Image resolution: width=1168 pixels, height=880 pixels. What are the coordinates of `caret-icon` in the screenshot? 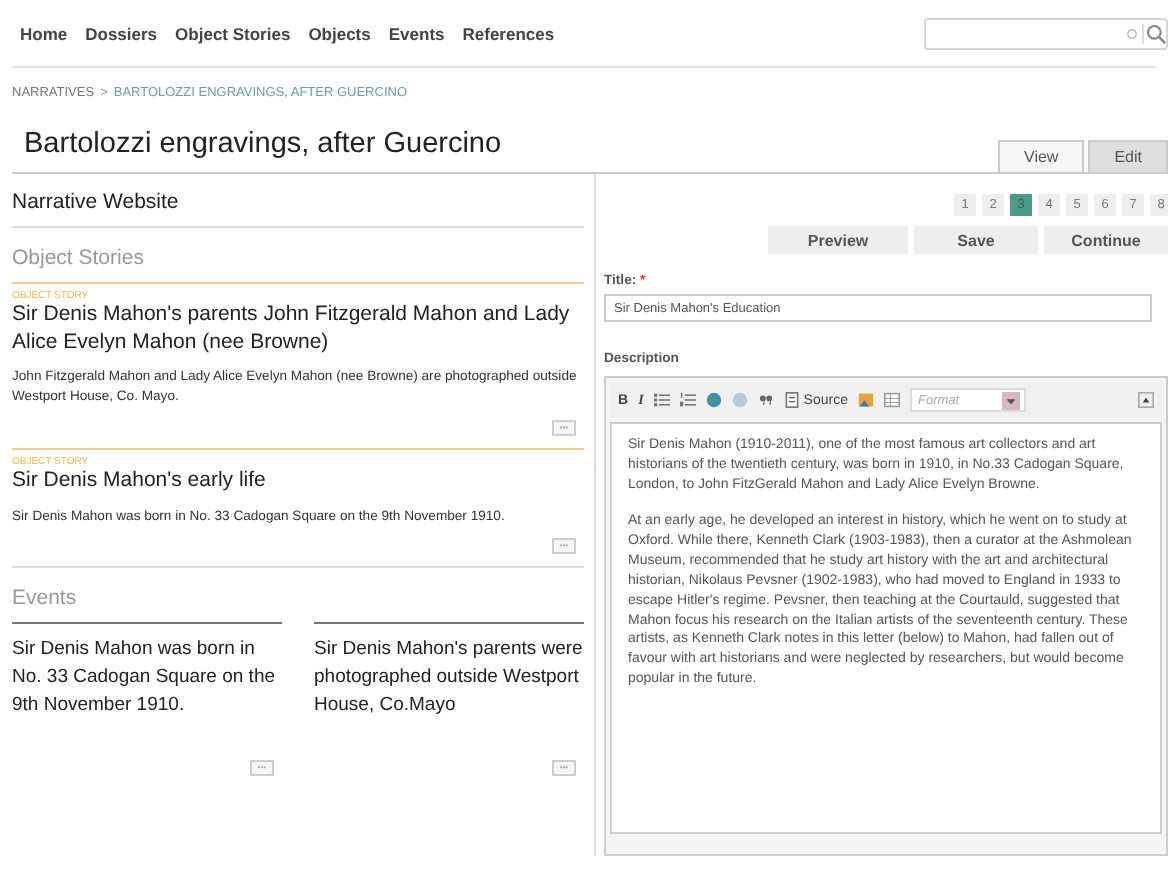 It's located at (1010, 400).